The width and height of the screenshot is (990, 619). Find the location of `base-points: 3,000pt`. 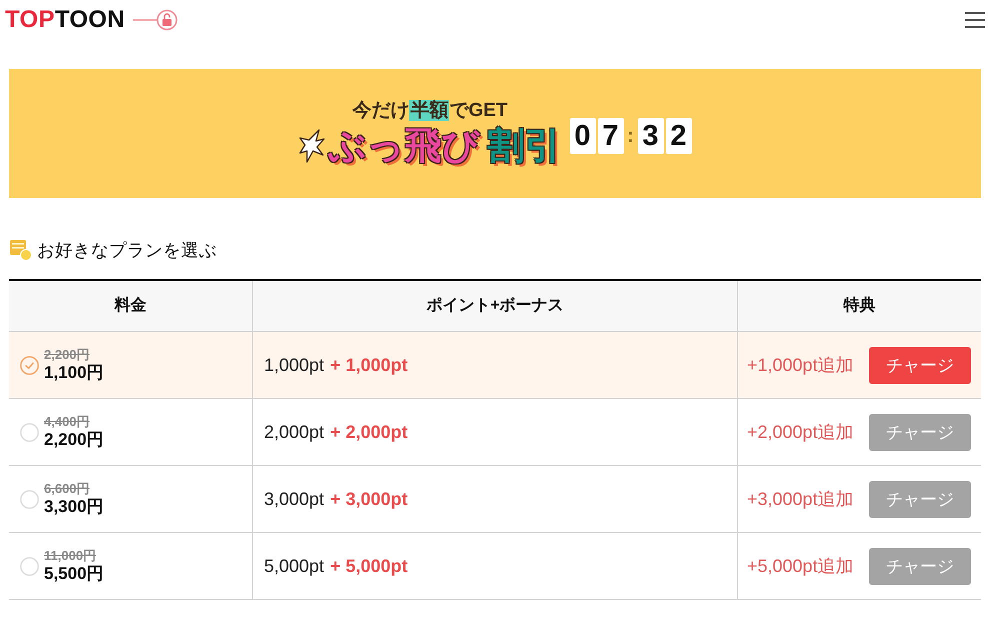

base-points: 3,000pt is located at coordinates (294, 499).